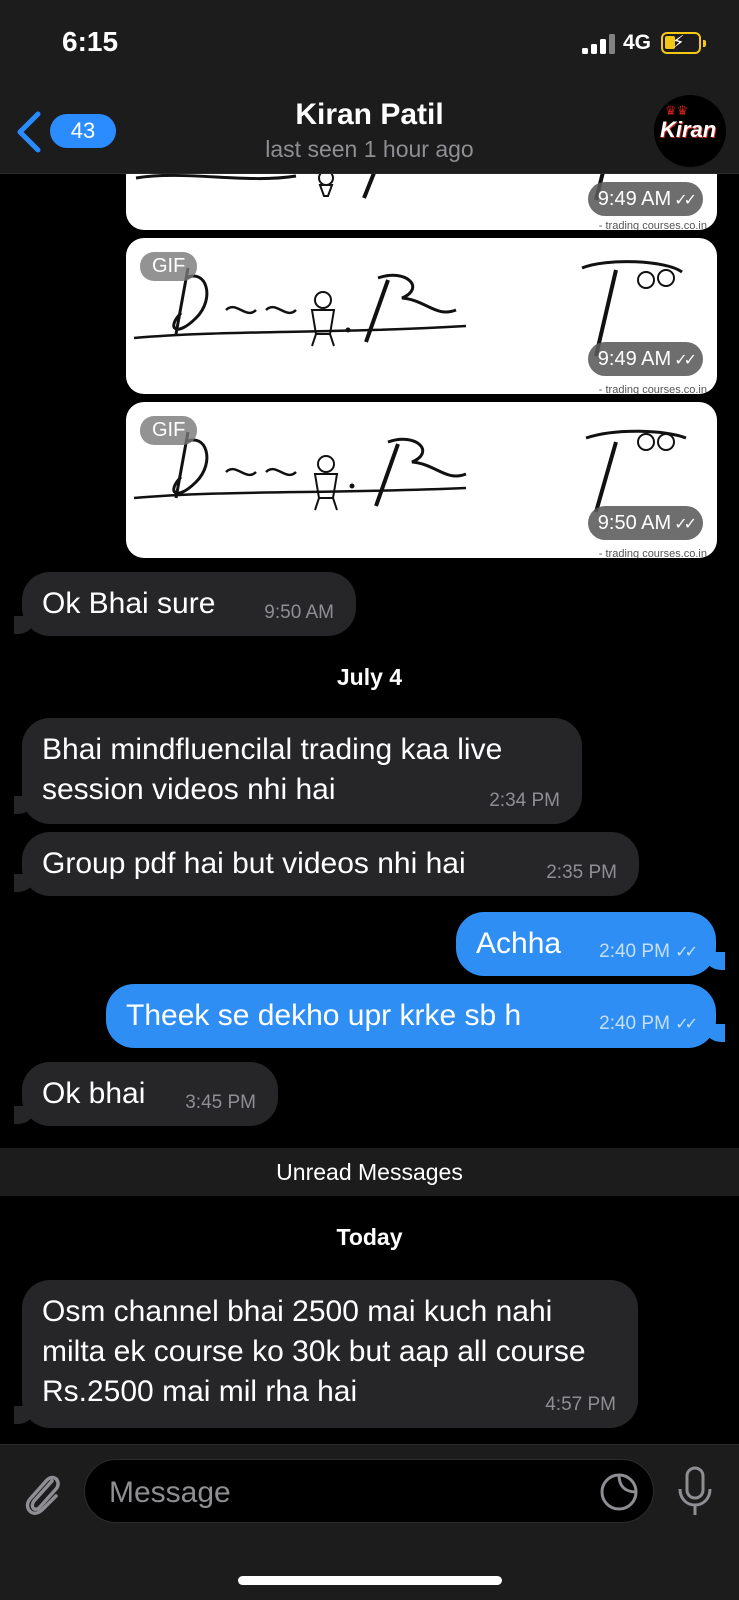  Describe the element at coordinates (524, 800) in the screenshot. I see `message-time: 2:34 PM` at that location.